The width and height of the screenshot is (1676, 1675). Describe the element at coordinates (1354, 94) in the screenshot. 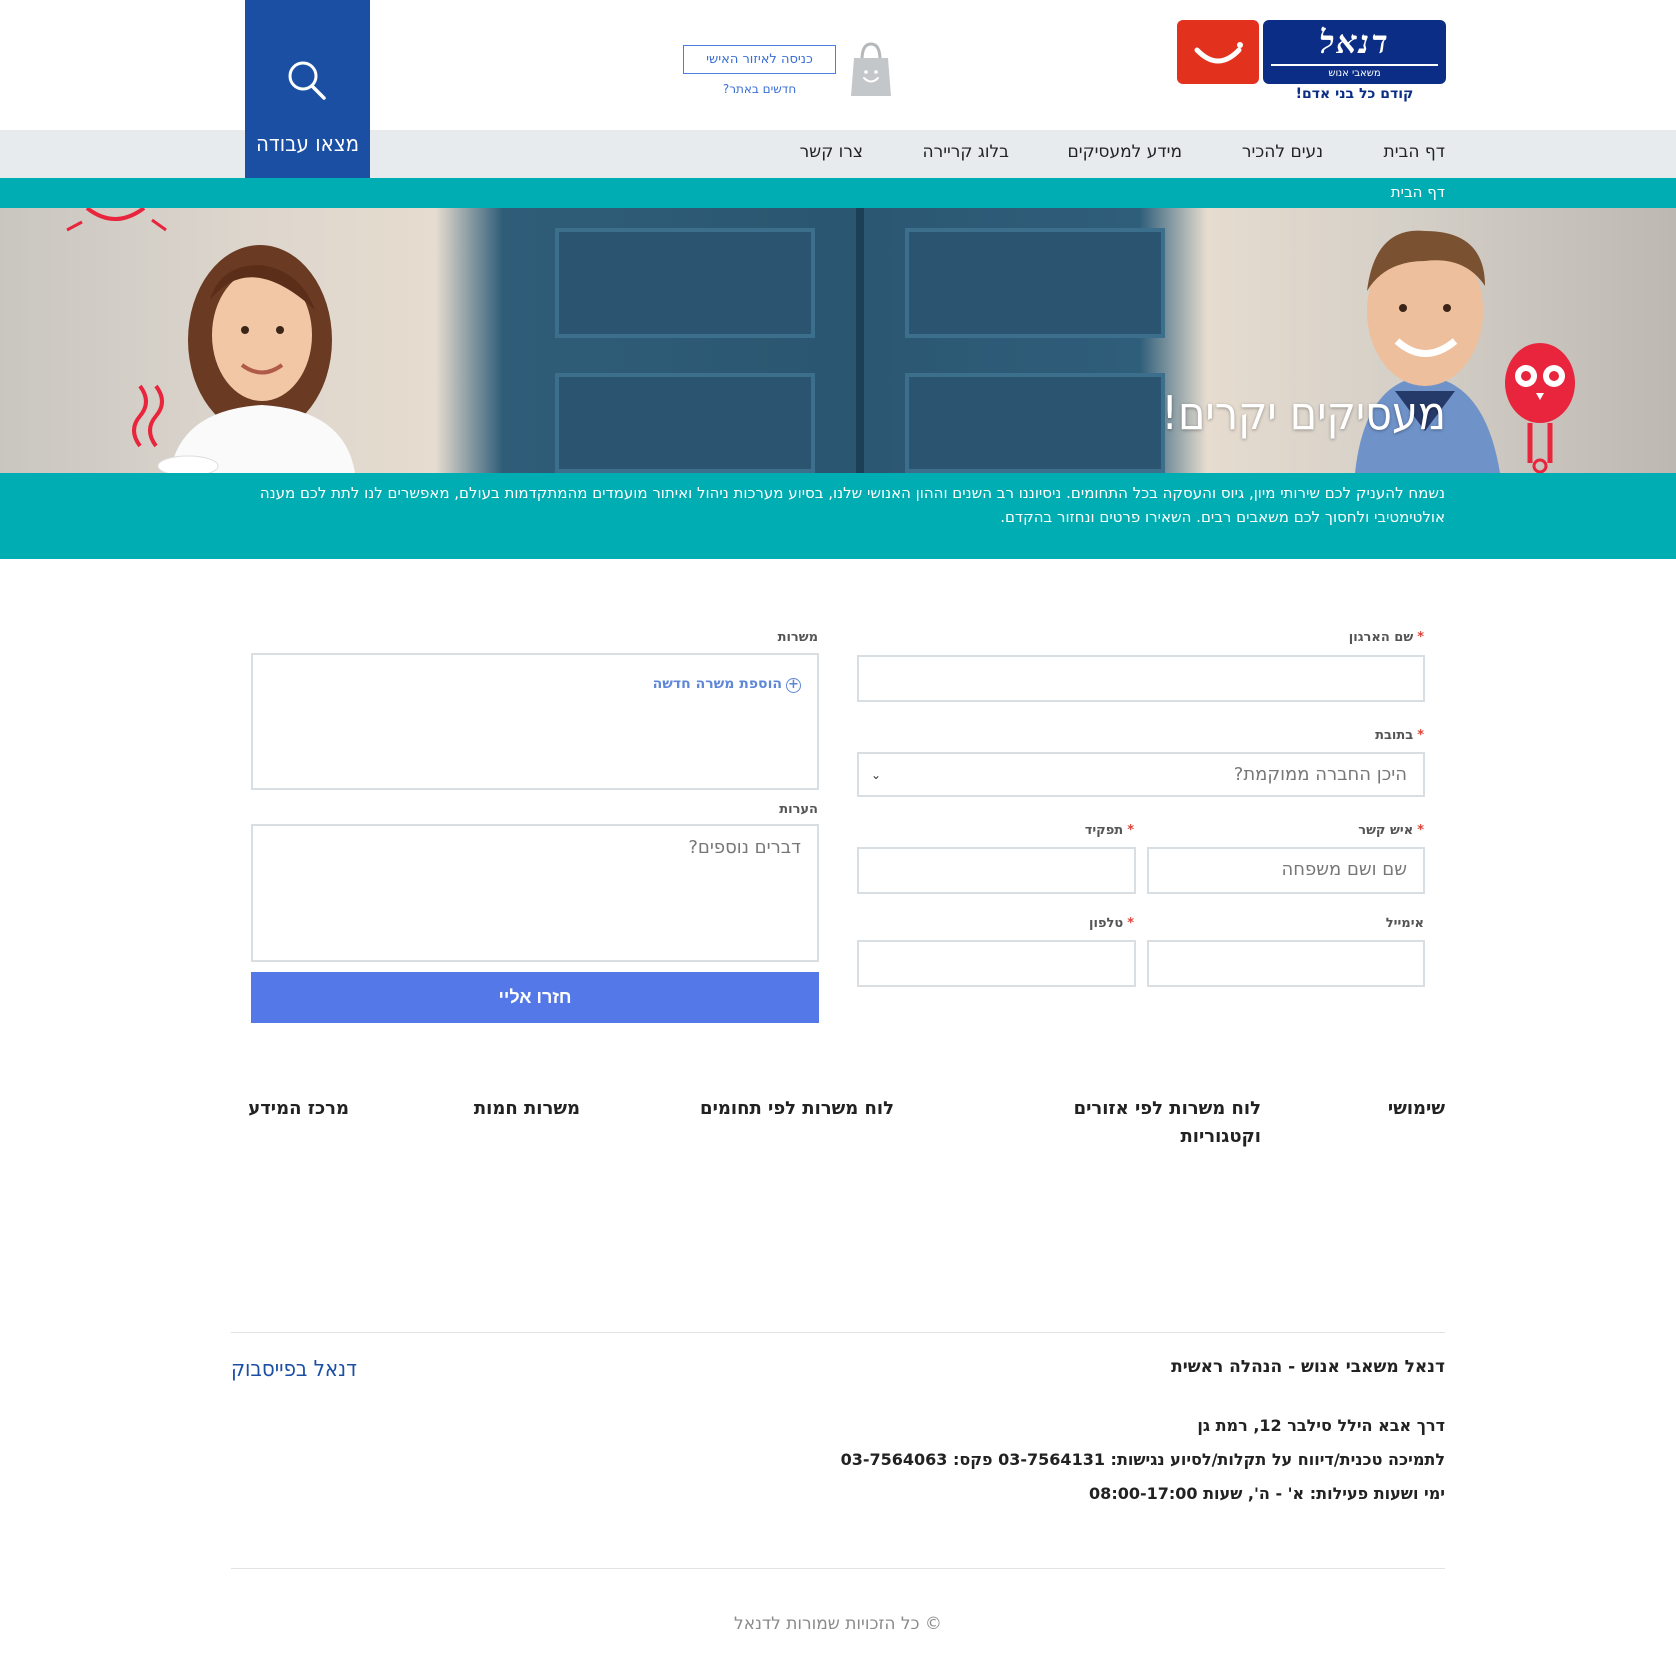

I see `logo-slogan: קודם כל בני אדם!` at that location.